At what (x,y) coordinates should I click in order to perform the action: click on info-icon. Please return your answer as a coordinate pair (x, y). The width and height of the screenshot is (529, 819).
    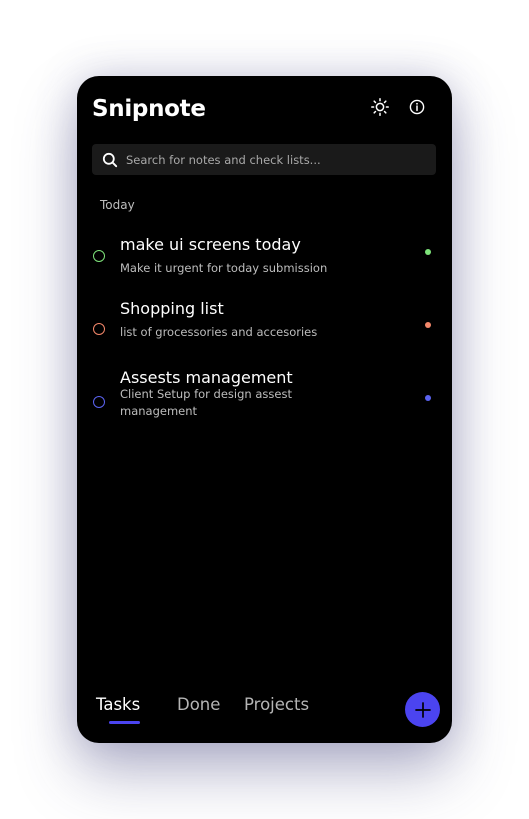
    Looking at the image, I should click on (417, 107).